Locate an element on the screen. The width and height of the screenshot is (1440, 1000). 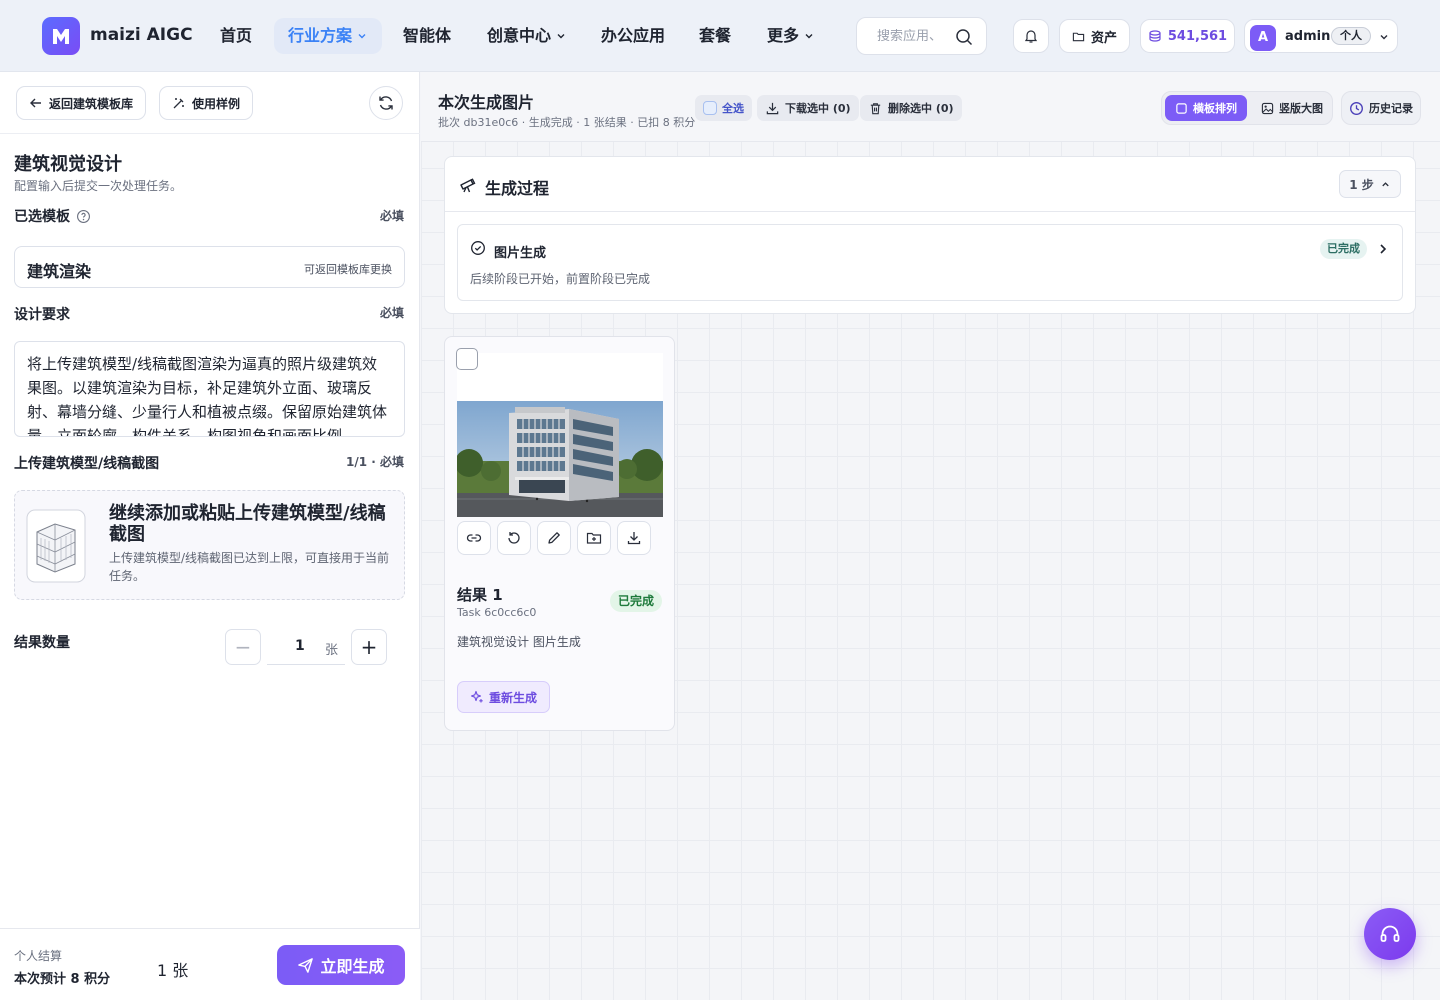
user-menu: A admin 个人 is located at coordinates (1321, 36).